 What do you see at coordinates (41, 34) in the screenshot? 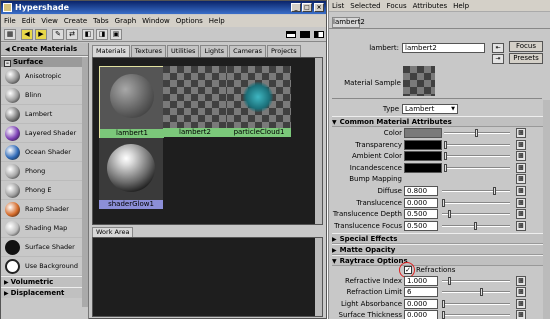
I see `forward-arrow-icon: ▶` at bounding box center [41, 34].